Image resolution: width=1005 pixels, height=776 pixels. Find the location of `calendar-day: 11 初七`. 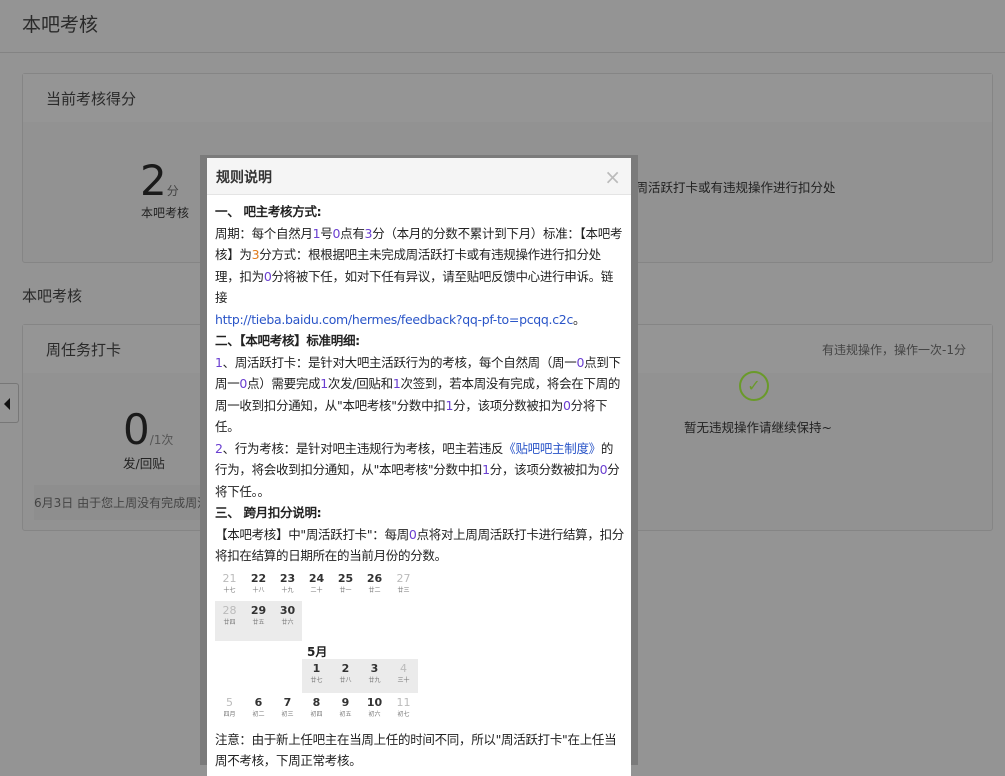

calendar-day: 11 初七 is located at coordinates (403, 706).